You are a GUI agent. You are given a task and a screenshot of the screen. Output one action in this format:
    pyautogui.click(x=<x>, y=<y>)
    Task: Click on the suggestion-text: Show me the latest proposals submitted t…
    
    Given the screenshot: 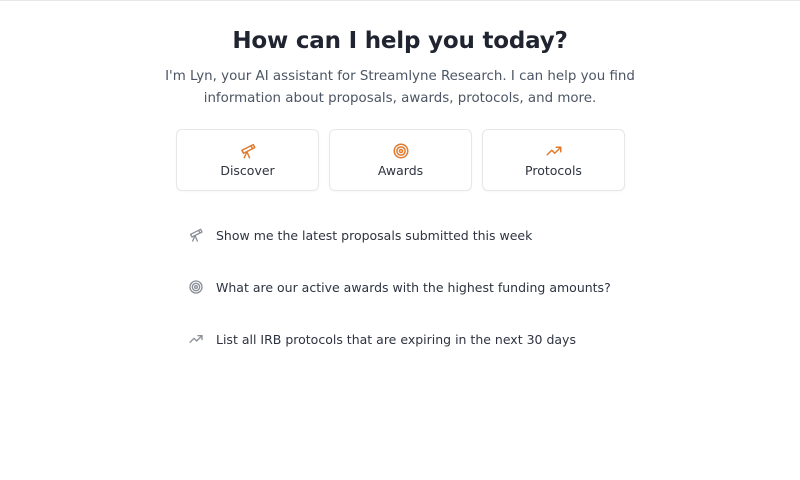 What is the action you would take?
    pyautogui.click(x=374, y=235)
    